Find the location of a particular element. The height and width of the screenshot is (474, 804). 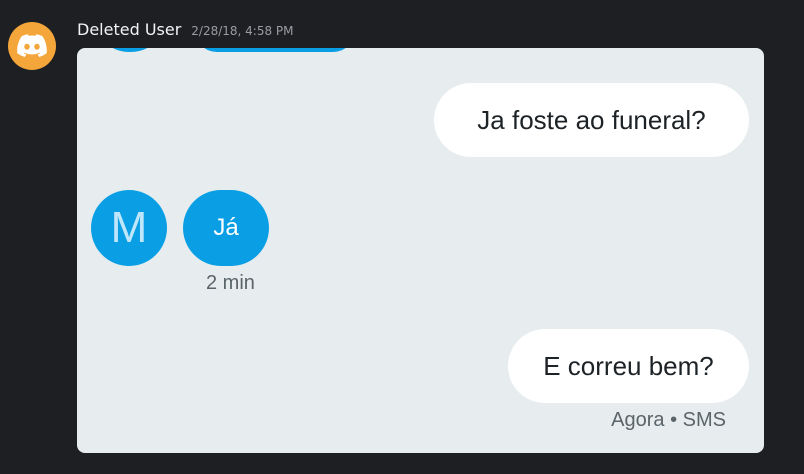

message-text: Já is located at coordinates (226, 227).